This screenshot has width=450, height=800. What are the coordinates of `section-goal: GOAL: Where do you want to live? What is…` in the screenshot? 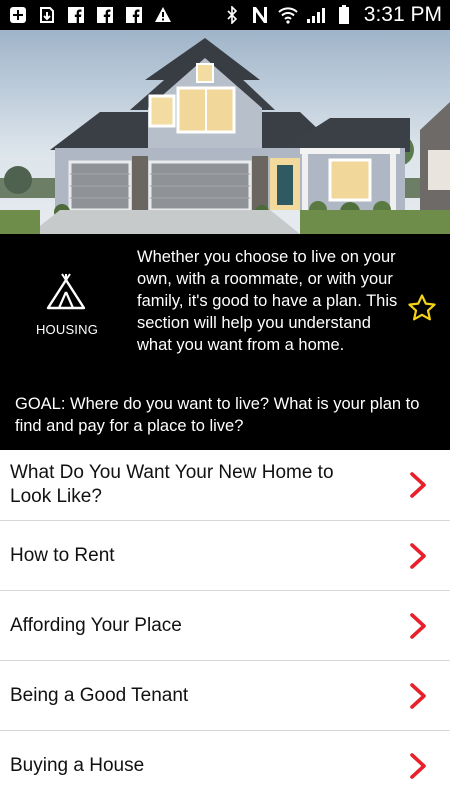 It's located at (217, 415).